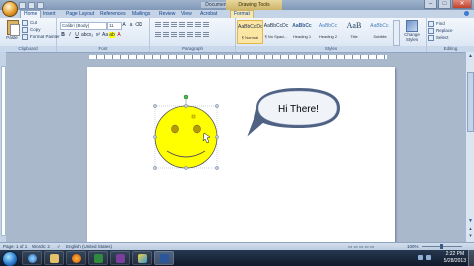 This screenshot has height=266, width=474. I want to click on paint-icon, so click(142, 258).